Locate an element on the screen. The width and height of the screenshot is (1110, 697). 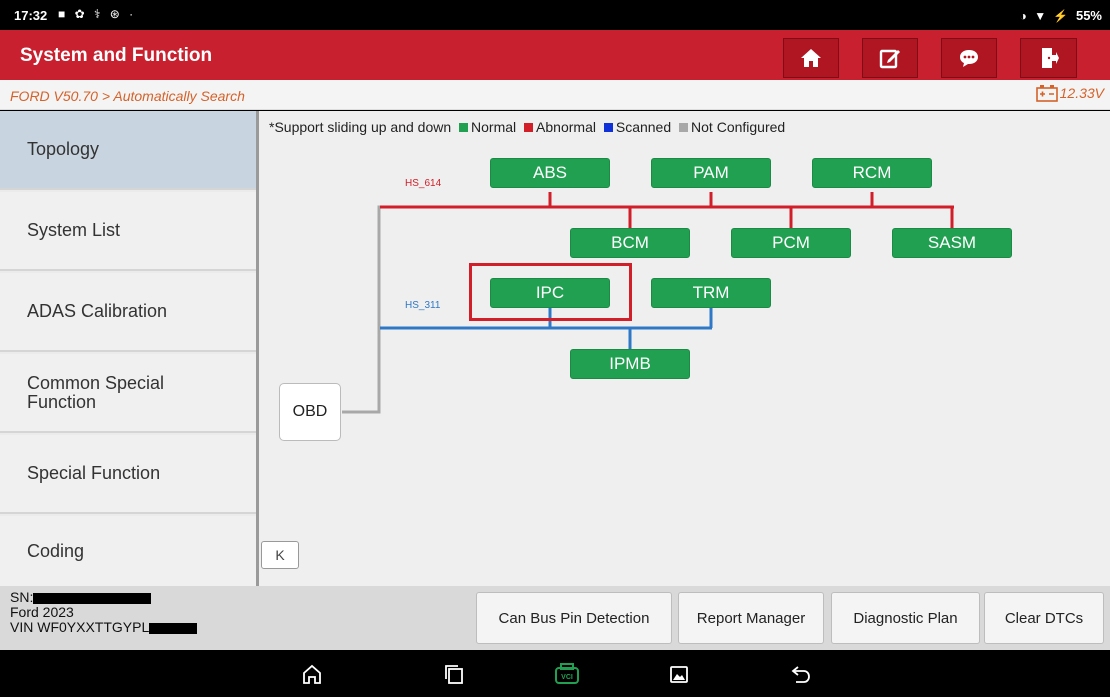
nav-gallery-button is located at coordinates (679, 674).